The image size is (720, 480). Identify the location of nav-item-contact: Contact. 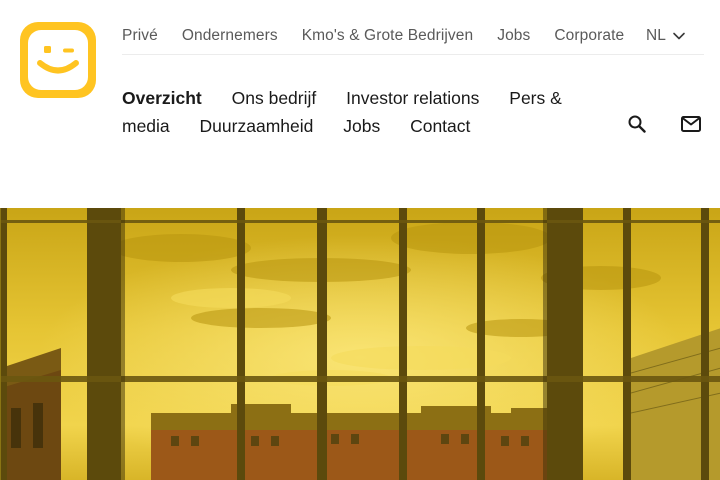
(440, 126).